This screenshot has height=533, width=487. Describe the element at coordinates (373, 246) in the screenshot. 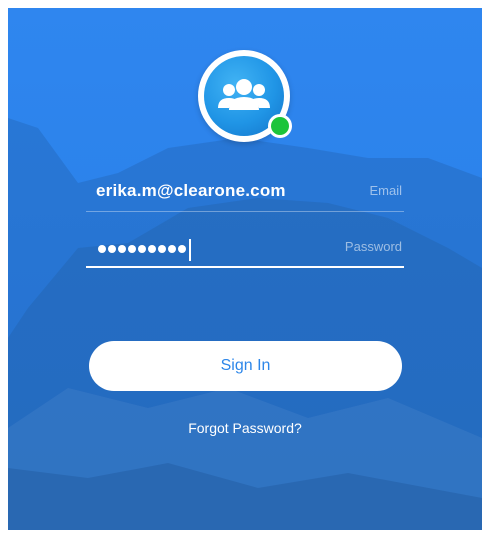

I see `password-placeholder: Password` at that location.